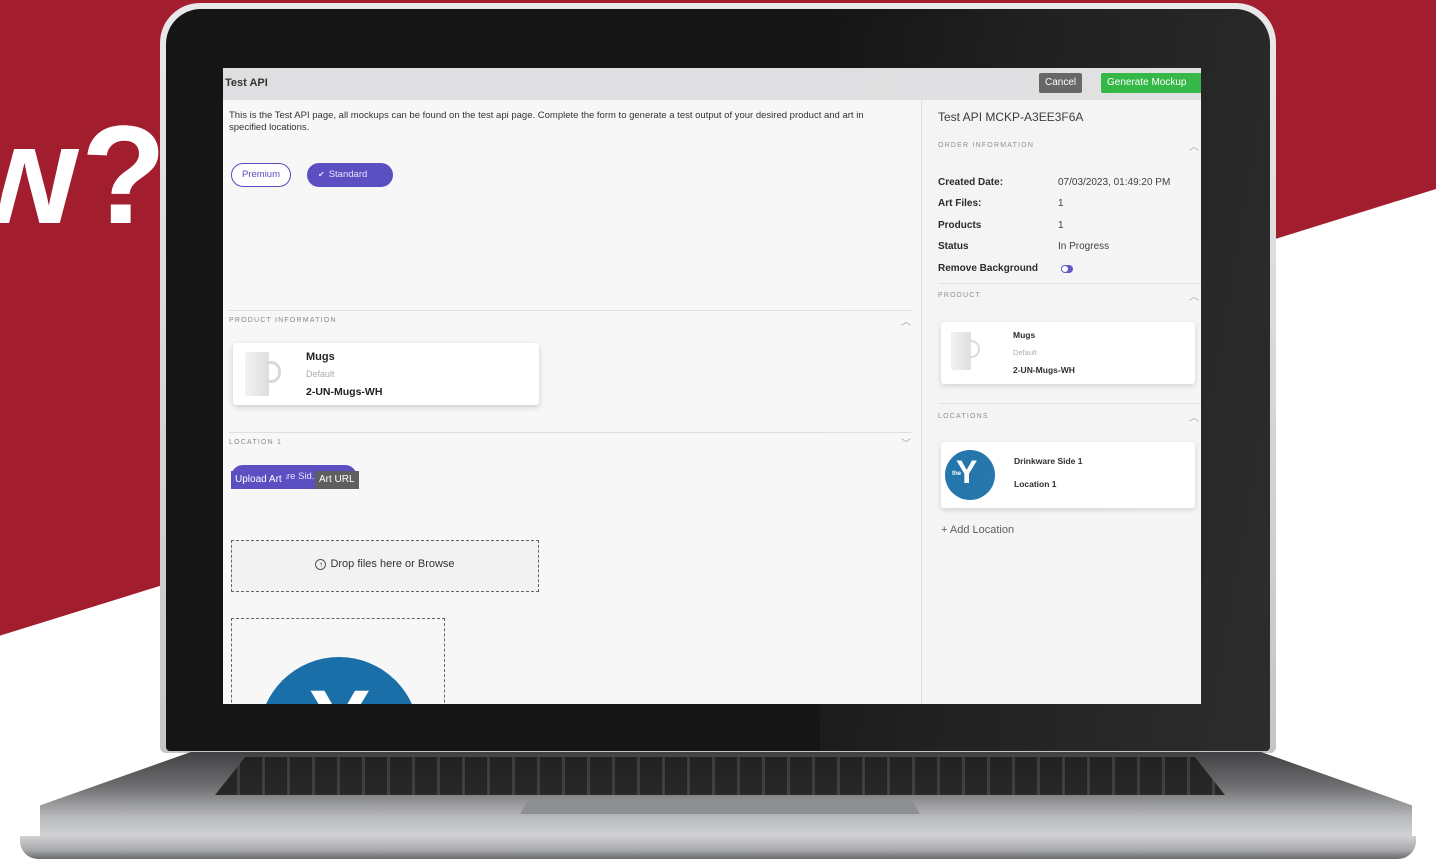 This screenshot has height=859, width=1436. I want to click on page-title: Test API, so click(246, 83).